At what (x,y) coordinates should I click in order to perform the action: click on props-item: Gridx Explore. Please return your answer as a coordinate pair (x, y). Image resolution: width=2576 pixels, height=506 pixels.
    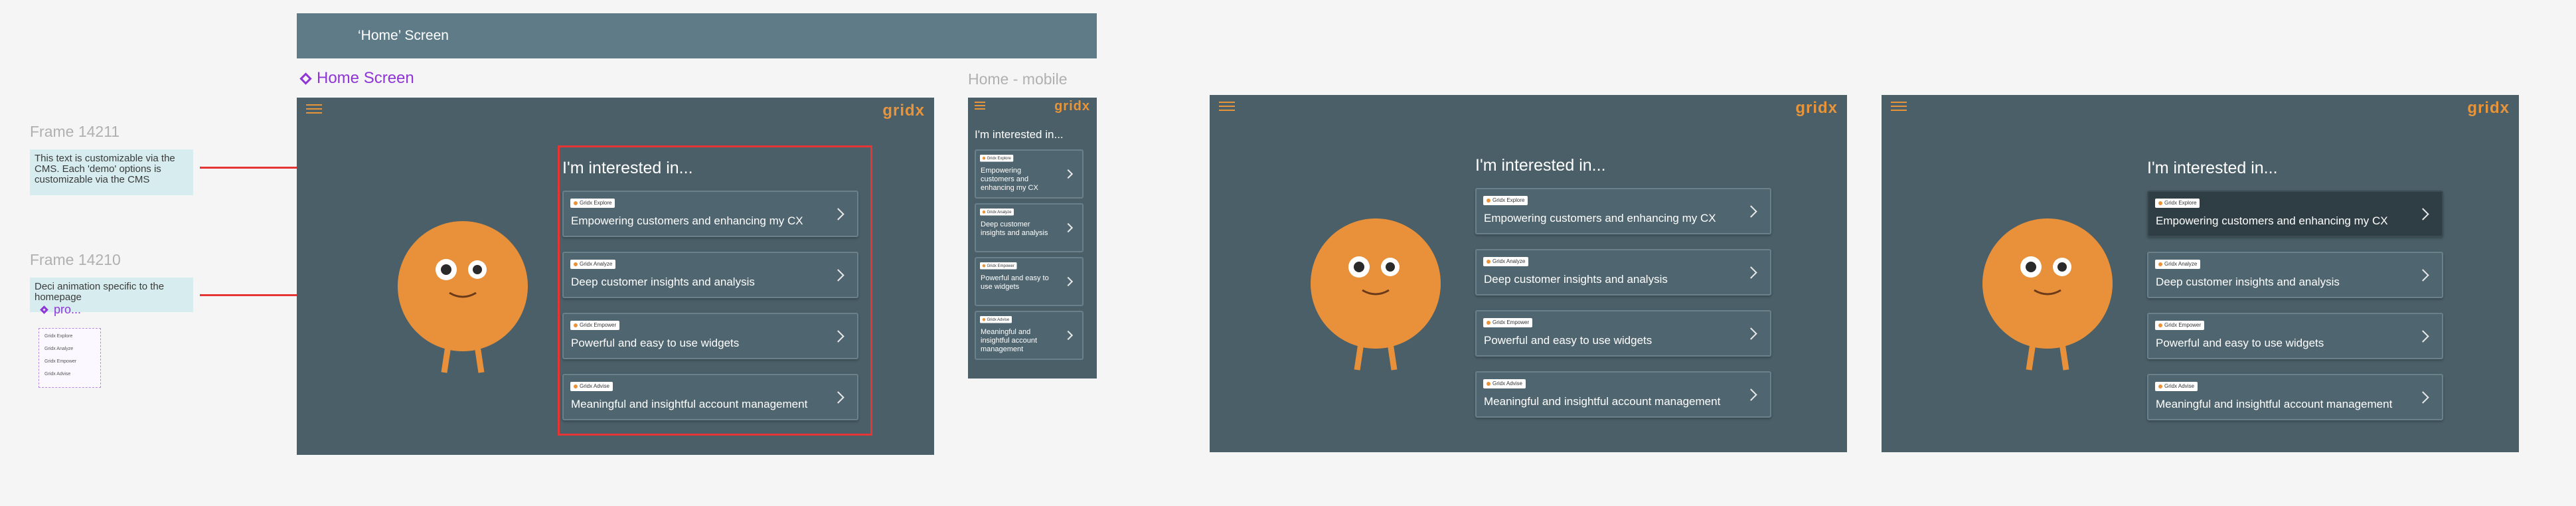
    Looking at the image, I should click on (58, 336).